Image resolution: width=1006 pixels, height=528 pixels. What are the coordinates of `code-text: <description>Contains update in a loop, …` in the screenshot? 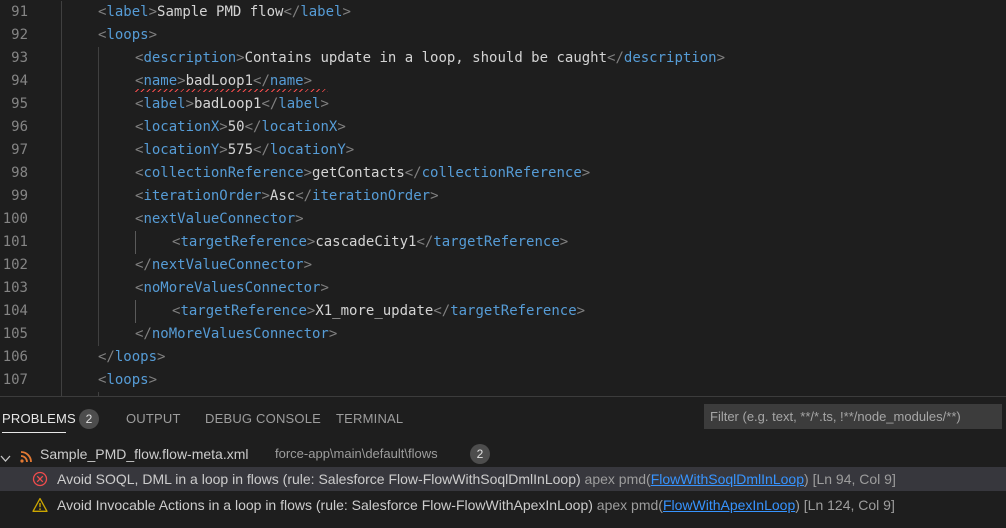 It's located at (430, 58).